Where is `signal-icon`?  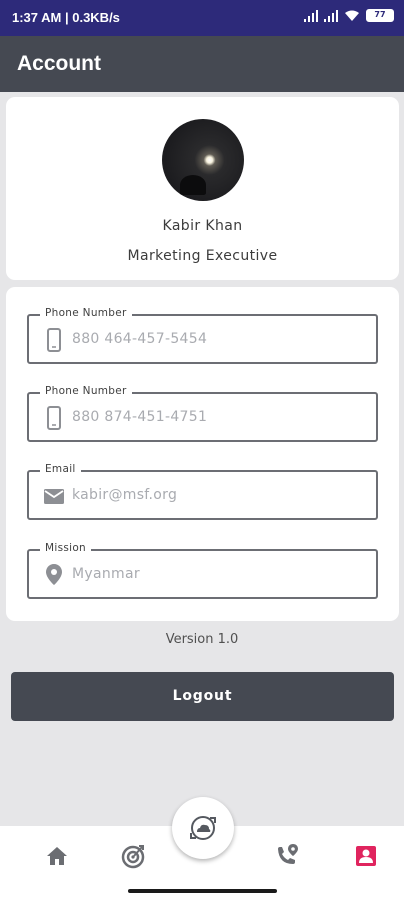
signal-icon is located at coordinates (311, 15).